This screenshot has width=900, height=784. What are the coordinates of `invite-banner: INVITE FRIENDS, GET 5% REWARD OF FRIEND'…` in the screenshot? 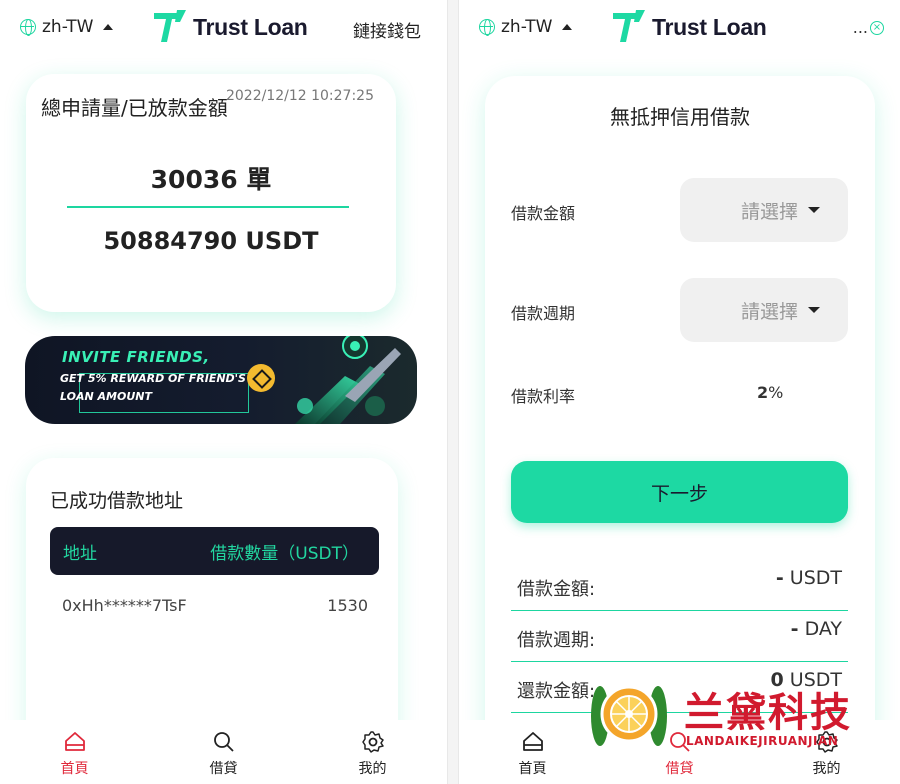 It's located at (221, 380).